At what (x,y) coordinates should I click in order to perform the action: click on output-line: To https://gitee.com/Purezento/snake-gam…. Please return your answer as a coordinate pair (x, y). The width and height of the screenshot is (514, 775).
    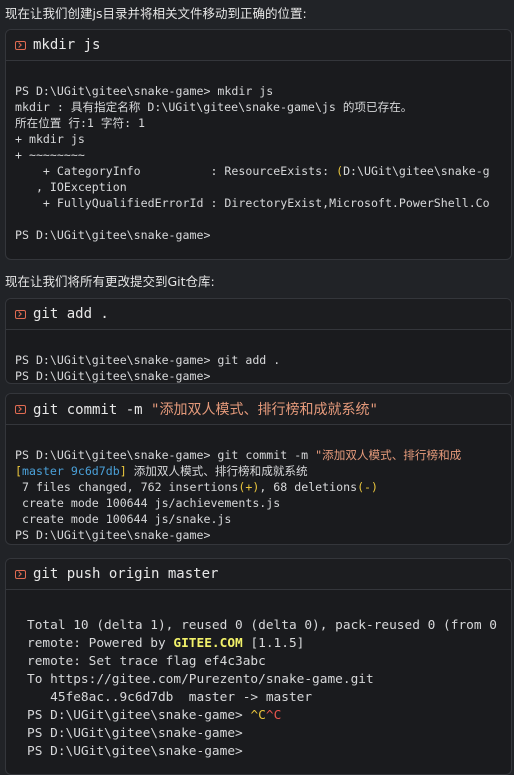
    Looking at the image, I should click on (200, 679).